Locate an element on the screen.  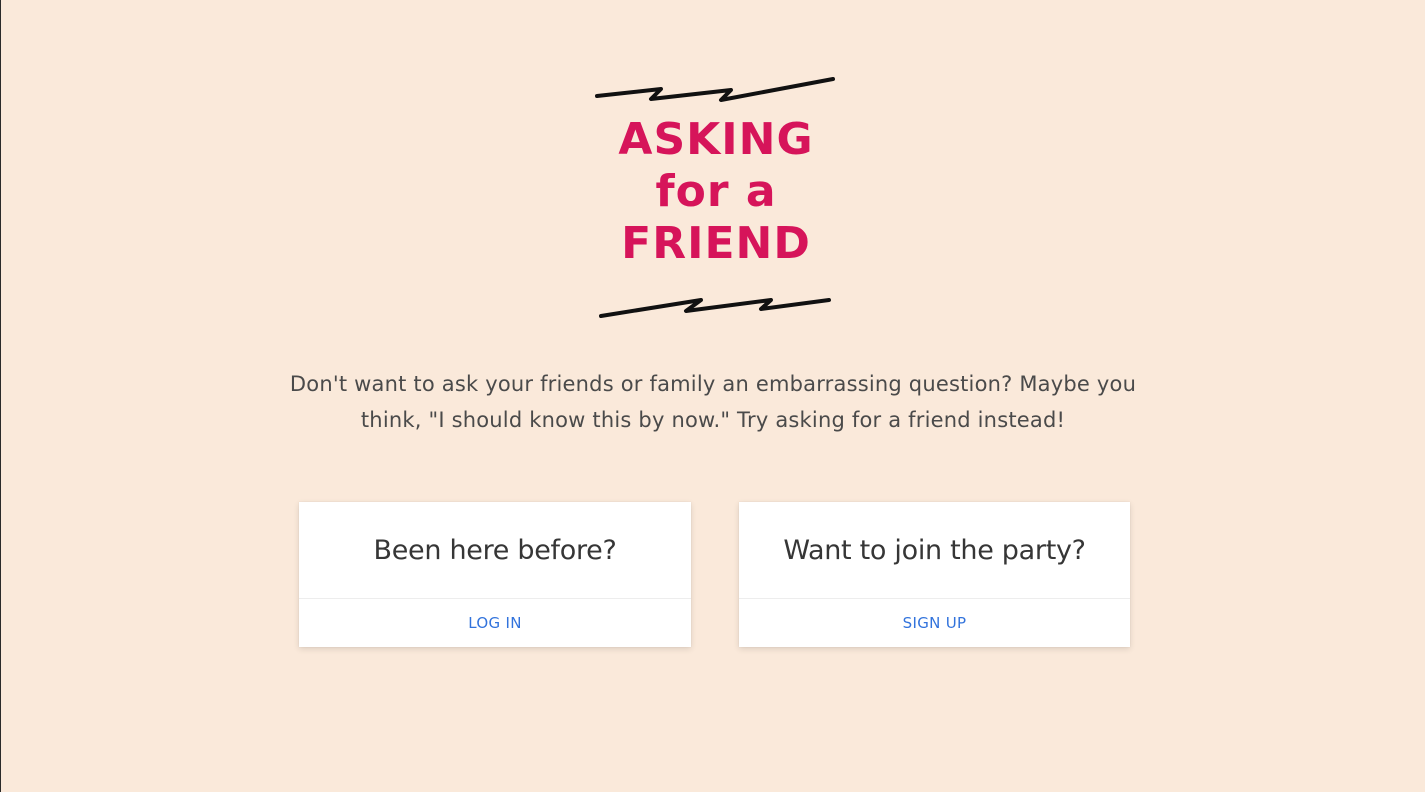
logo-line-1: ASKING is located at coordinates (716, 139).